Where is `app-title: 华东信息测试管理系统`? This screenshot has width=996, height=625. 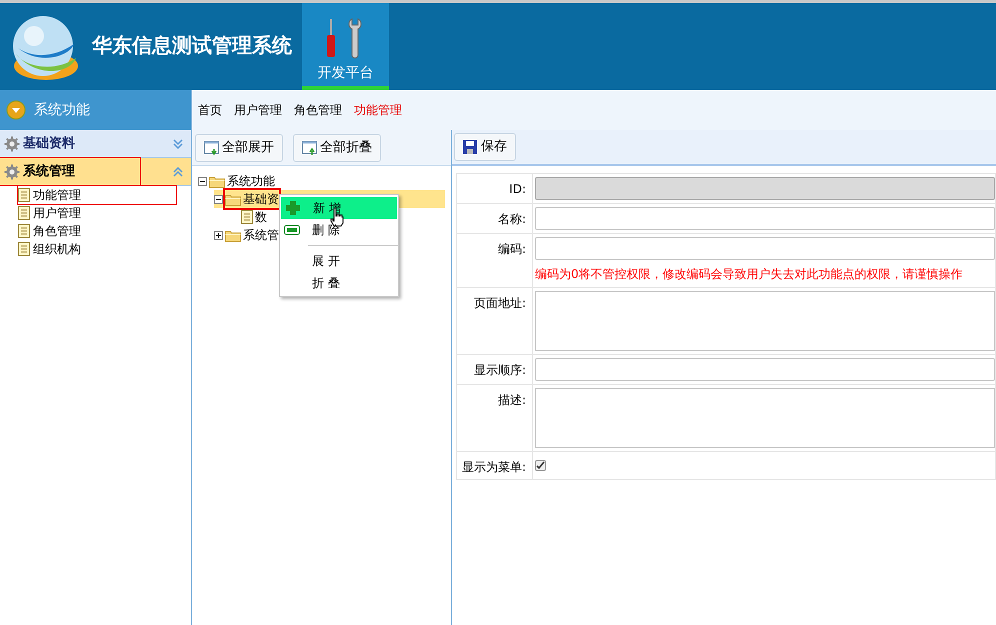
app-title: 华东信息测试管理系统 is located at coordinates (192, 45).